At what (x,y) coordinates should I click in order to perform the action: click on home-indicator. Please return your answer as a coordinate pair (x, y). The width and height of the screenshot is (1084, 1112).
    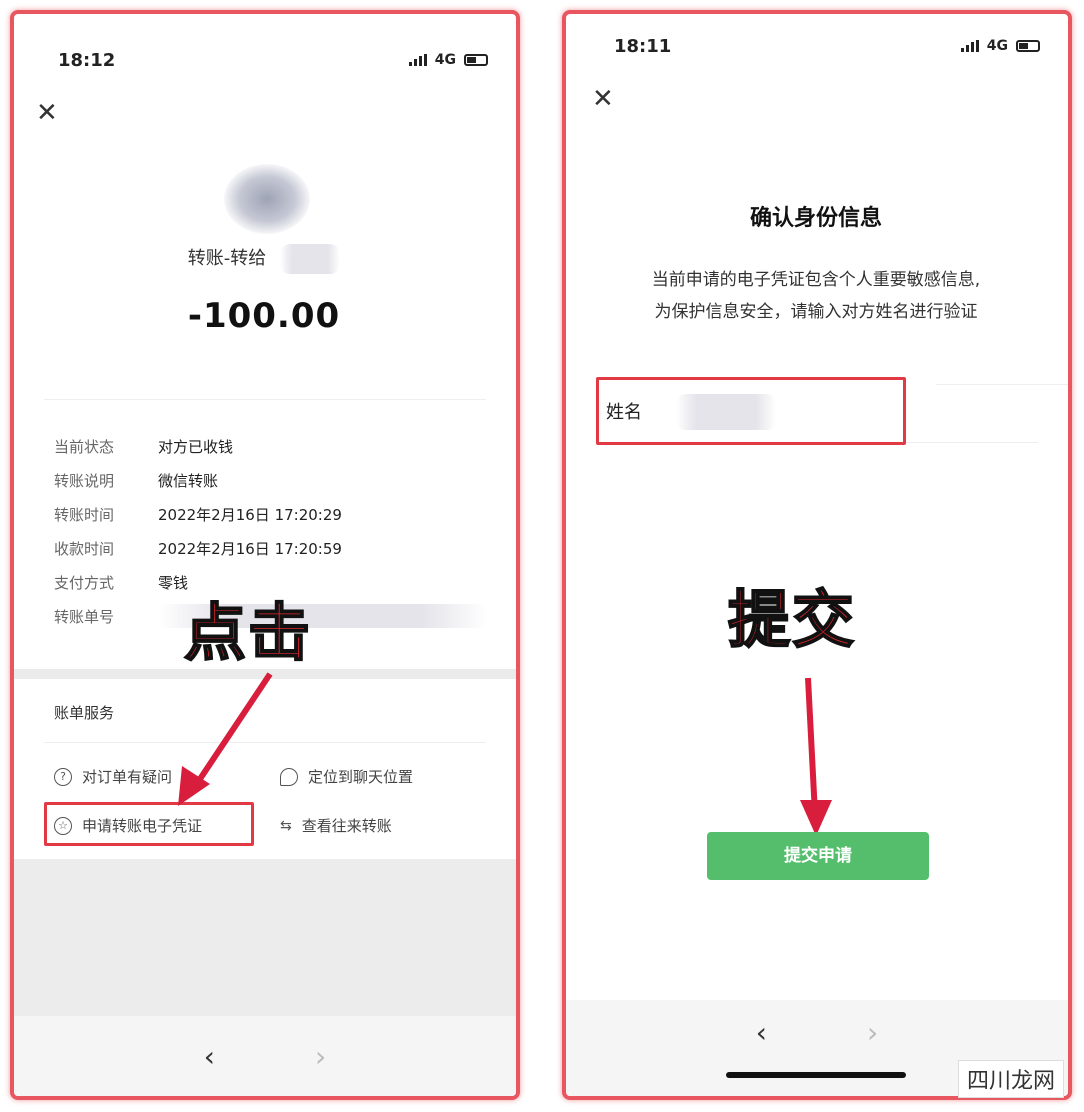
    Looking at the image, I should click on (816, 1075).